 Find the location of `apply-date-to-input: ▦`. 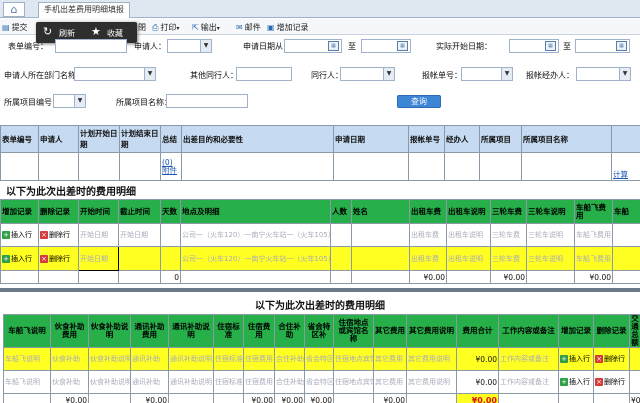

apply-date-to-input: ▦ is located at coordinates (386, 46).